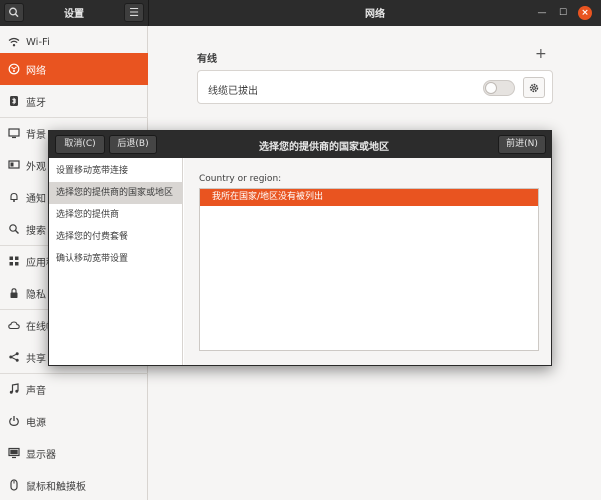 The height and width of the screenshot is (500, 601). I want to click on music-icon, so click(14, 389).